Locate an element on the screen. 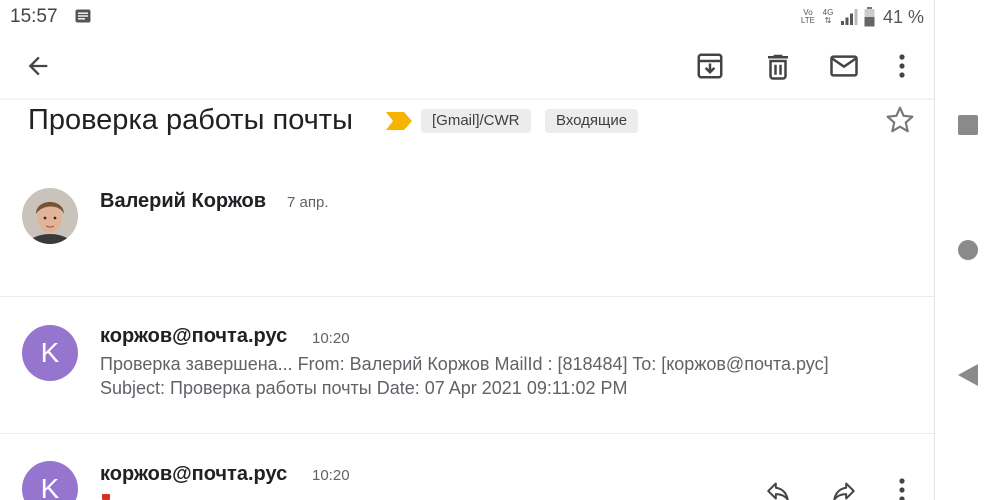 This screenshot has width=1000, height=500. volte-icon: Vo LTE is located at coordinates (807, 16).